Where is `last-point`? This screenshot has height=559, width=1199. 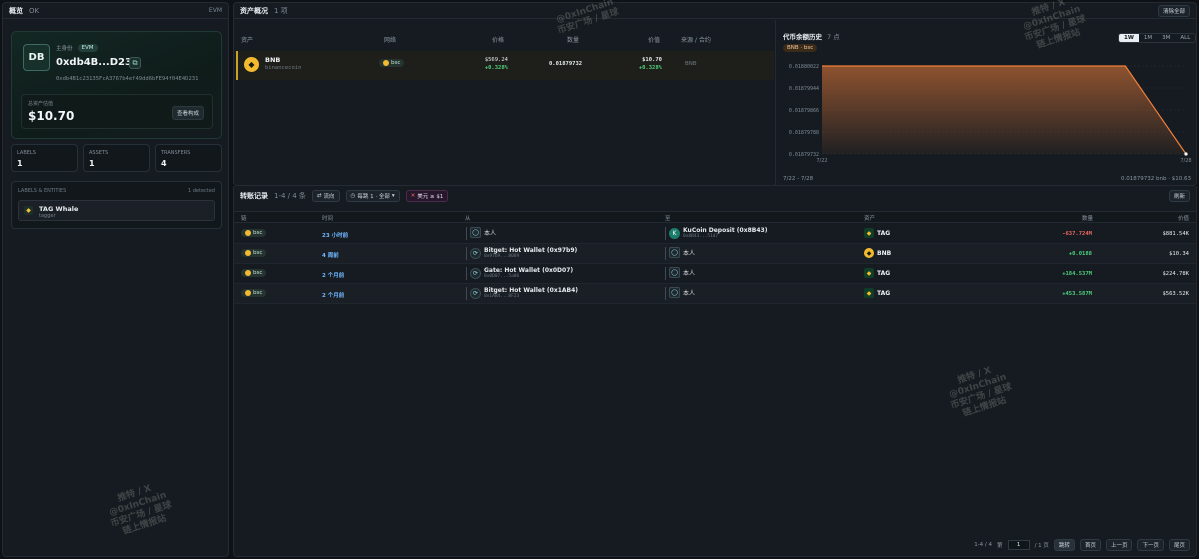
last-point is located at coordinates (1186, 154).